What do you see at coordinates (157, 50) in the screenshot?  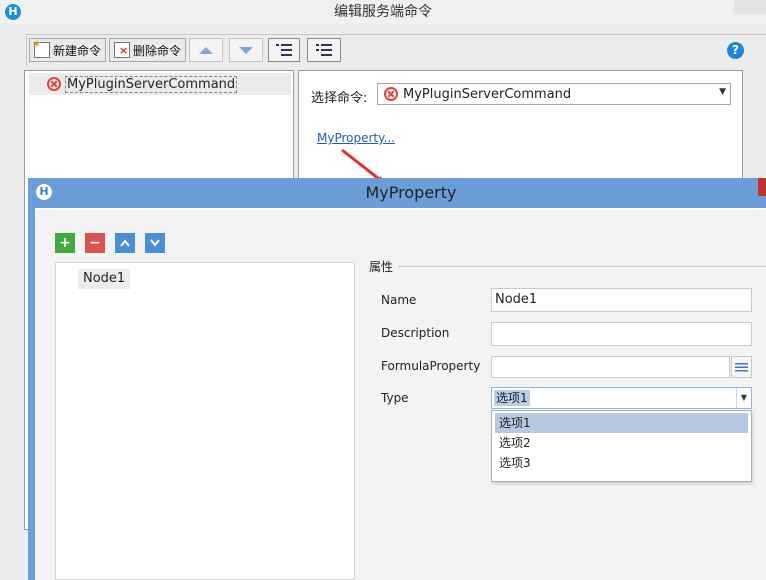 I see `delete-command-label: 删除命令` at bounding box center [157, 50].